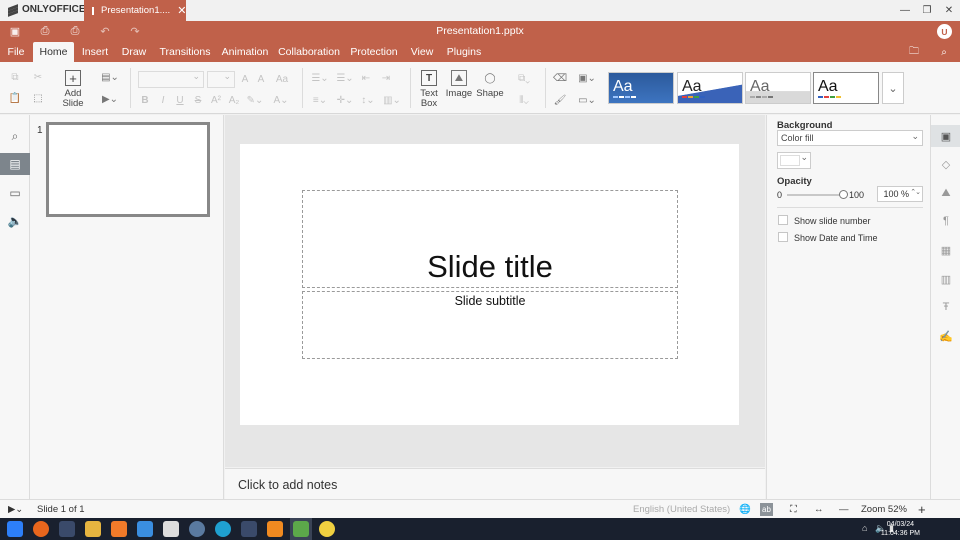 The image size is (960, 540). Describe the element at coordinates (927, 10) in the screenshot. I see `restore-icon: ❐` at that location.